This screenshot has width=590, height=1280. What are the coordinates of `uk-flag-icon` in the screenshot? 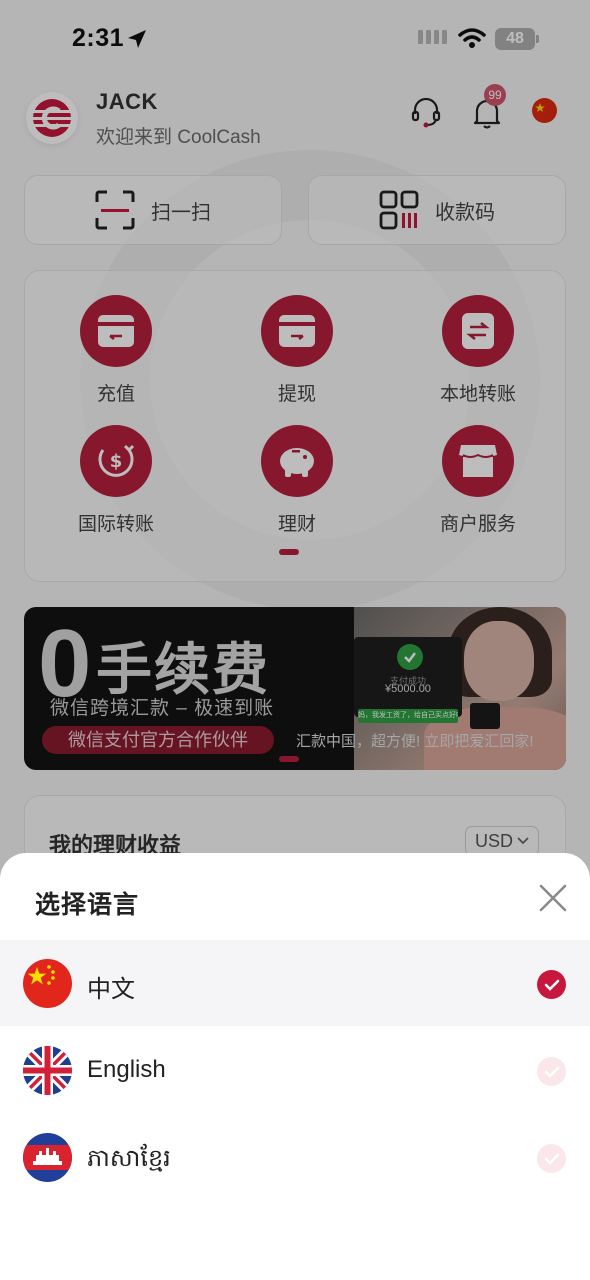 It's located at (47, 1070).